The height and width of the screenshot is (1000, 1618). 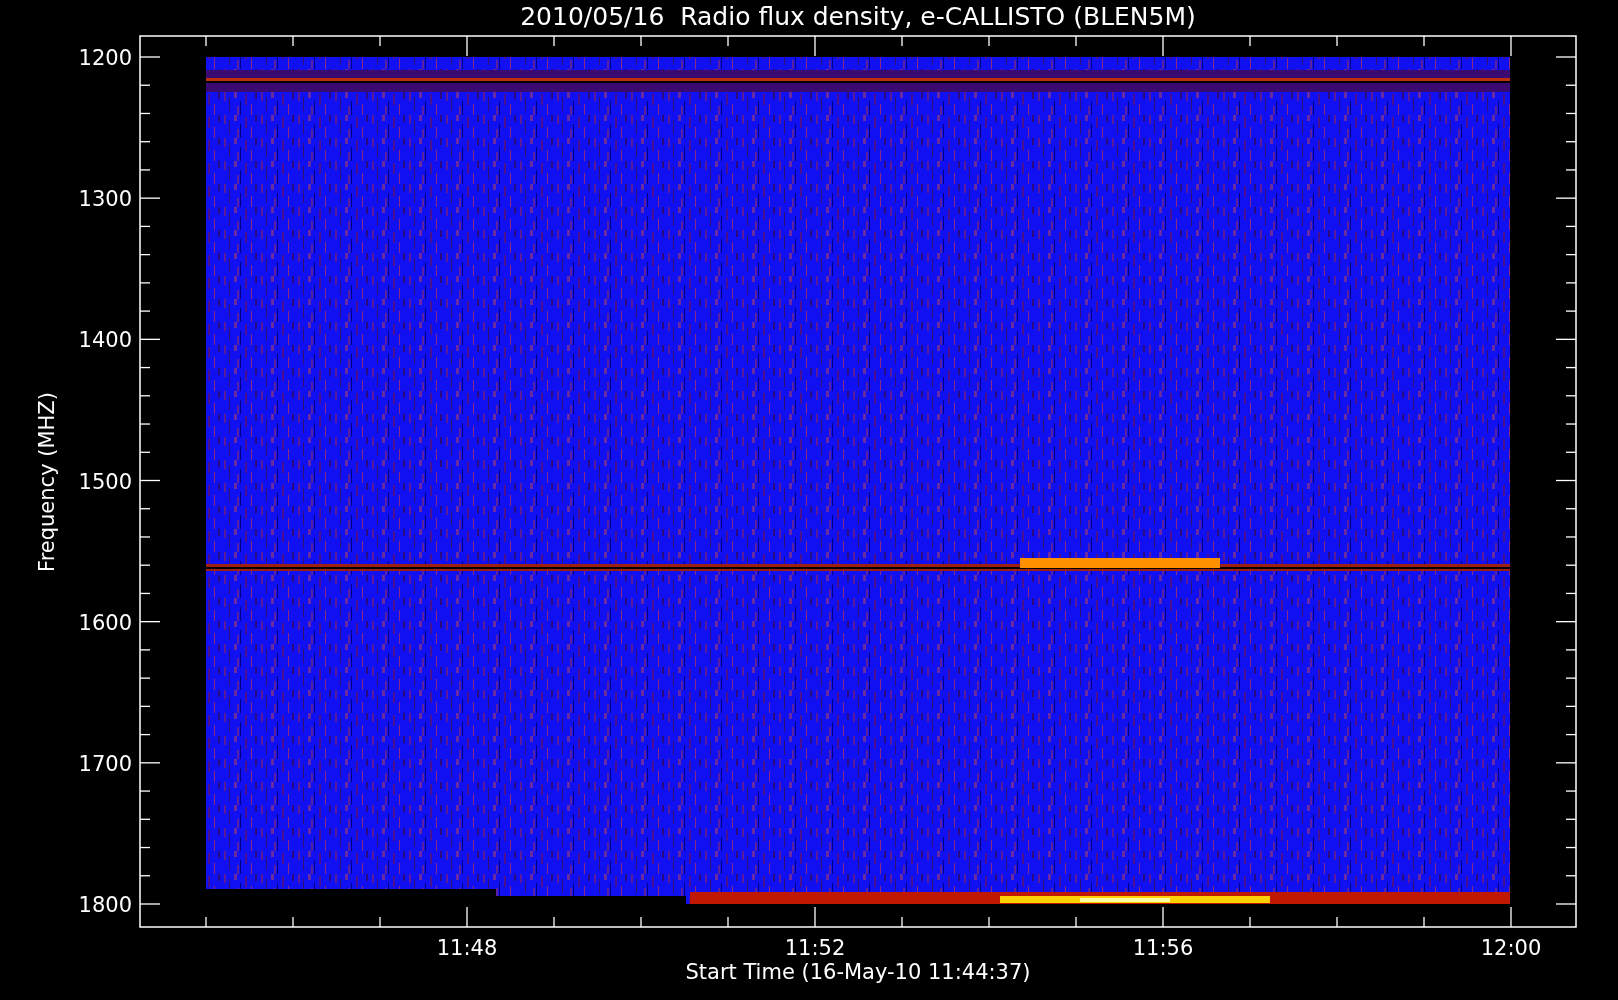 What do you see at coordinates (1511, 948) in the screenshot?
I see `x-tick-label: 12:00` at bounding box center [1511, 948].